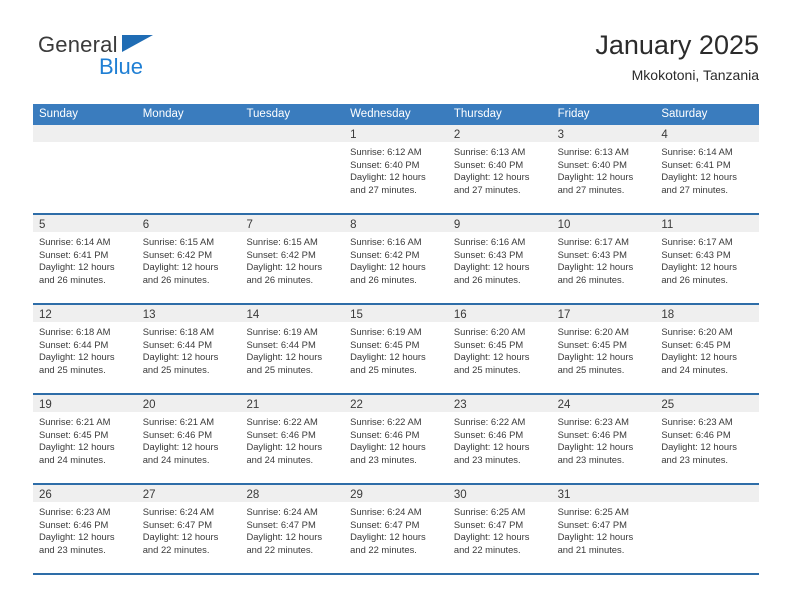  I want to click on weekday-header-monday: Monday, so click(163, 114).